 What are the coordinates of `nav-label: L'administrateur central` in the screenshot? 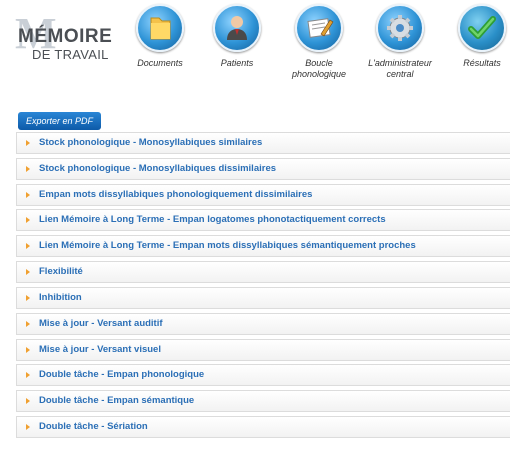 It's located at (400, 68).